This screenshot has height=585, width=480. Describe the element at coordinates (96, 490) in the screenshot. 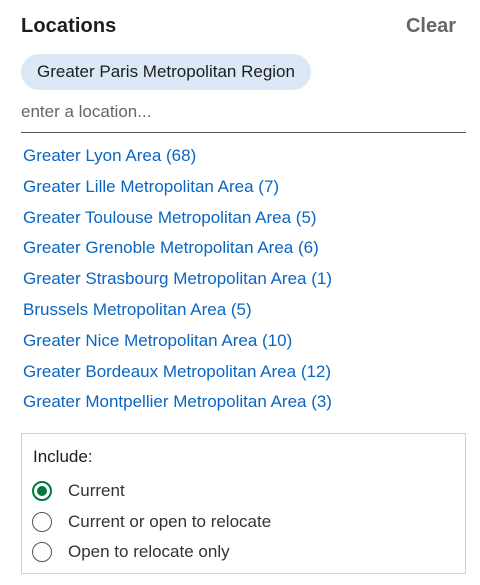

I see `option-label: Current` at that location.